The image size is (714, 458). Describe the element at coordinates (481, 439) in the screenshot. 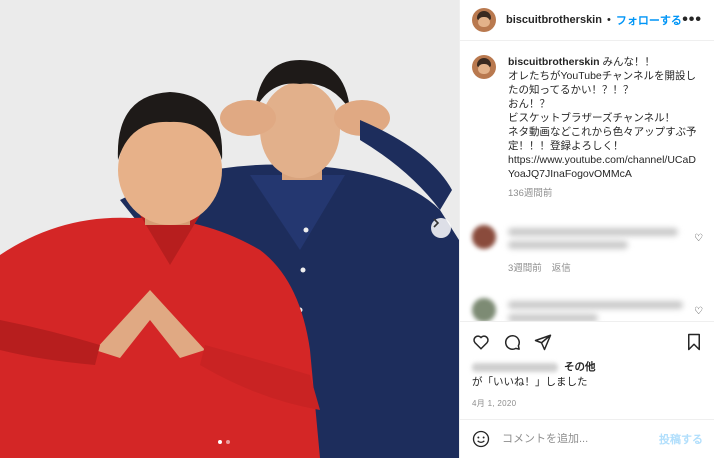

I see `emoji-icon` at that location.